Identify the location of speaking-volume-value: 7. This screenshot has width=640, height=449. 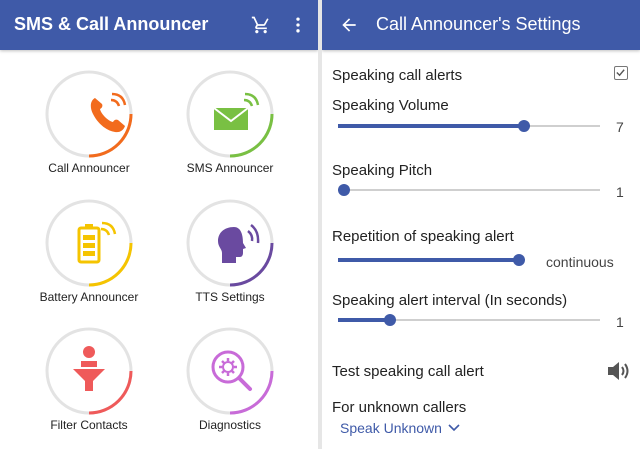
(620, 127).